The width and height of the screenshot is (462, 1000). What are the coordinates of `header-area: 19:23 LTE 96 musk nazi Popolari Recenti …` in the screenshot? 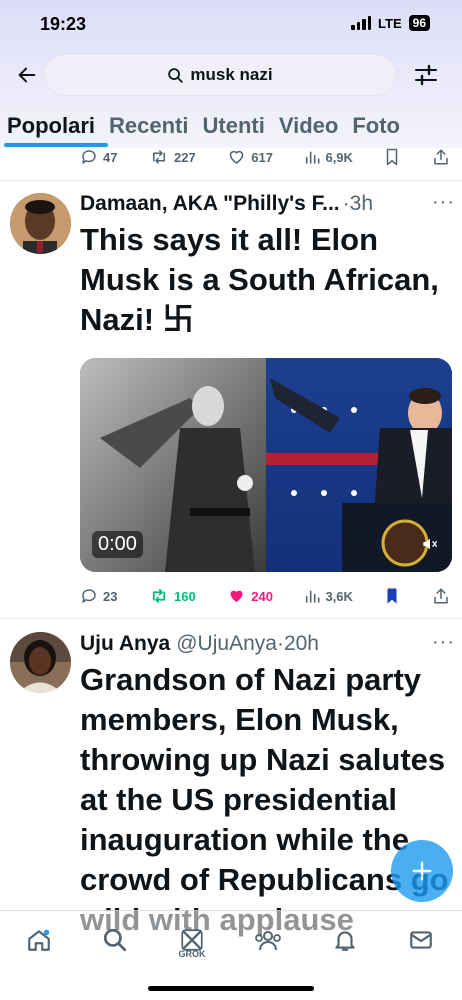 It's located at (231, 74).